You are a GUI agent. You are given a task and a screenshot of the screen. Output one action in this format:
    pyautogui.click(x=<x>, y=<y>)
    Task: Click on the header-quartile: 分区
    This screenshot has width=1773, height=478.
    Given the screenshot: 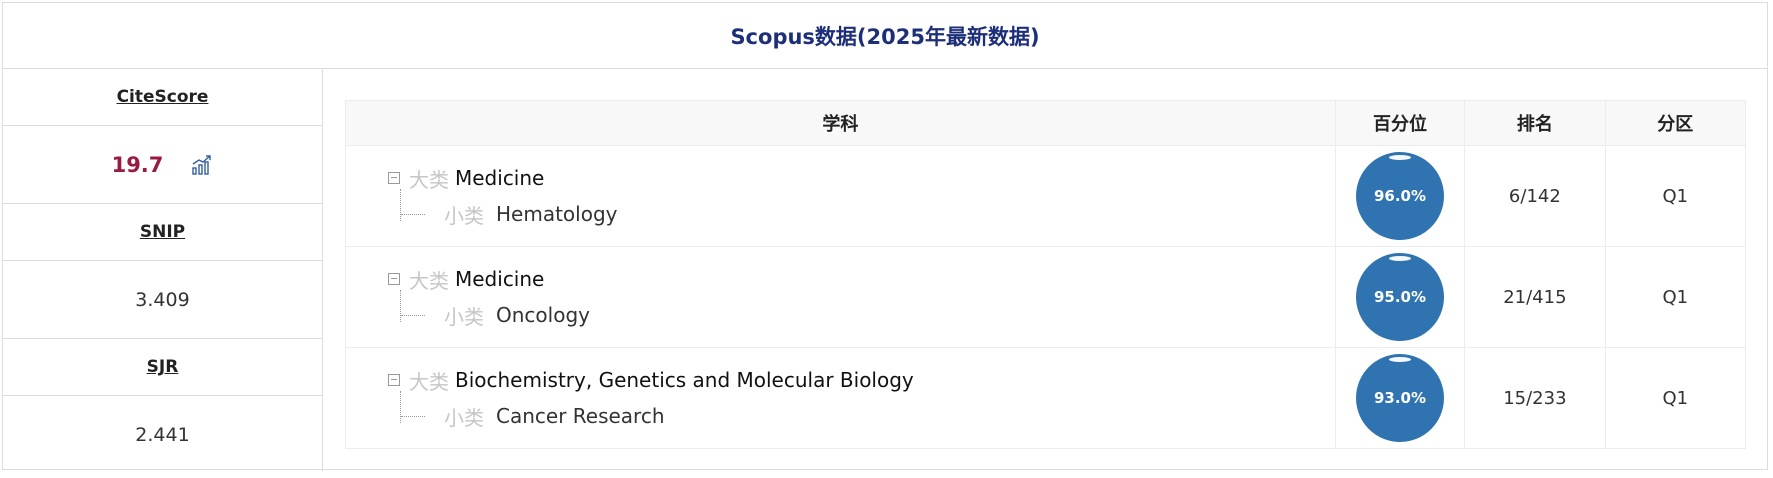 What is the action you would take?
    pyautogui.click(x=1675, y=123)
    